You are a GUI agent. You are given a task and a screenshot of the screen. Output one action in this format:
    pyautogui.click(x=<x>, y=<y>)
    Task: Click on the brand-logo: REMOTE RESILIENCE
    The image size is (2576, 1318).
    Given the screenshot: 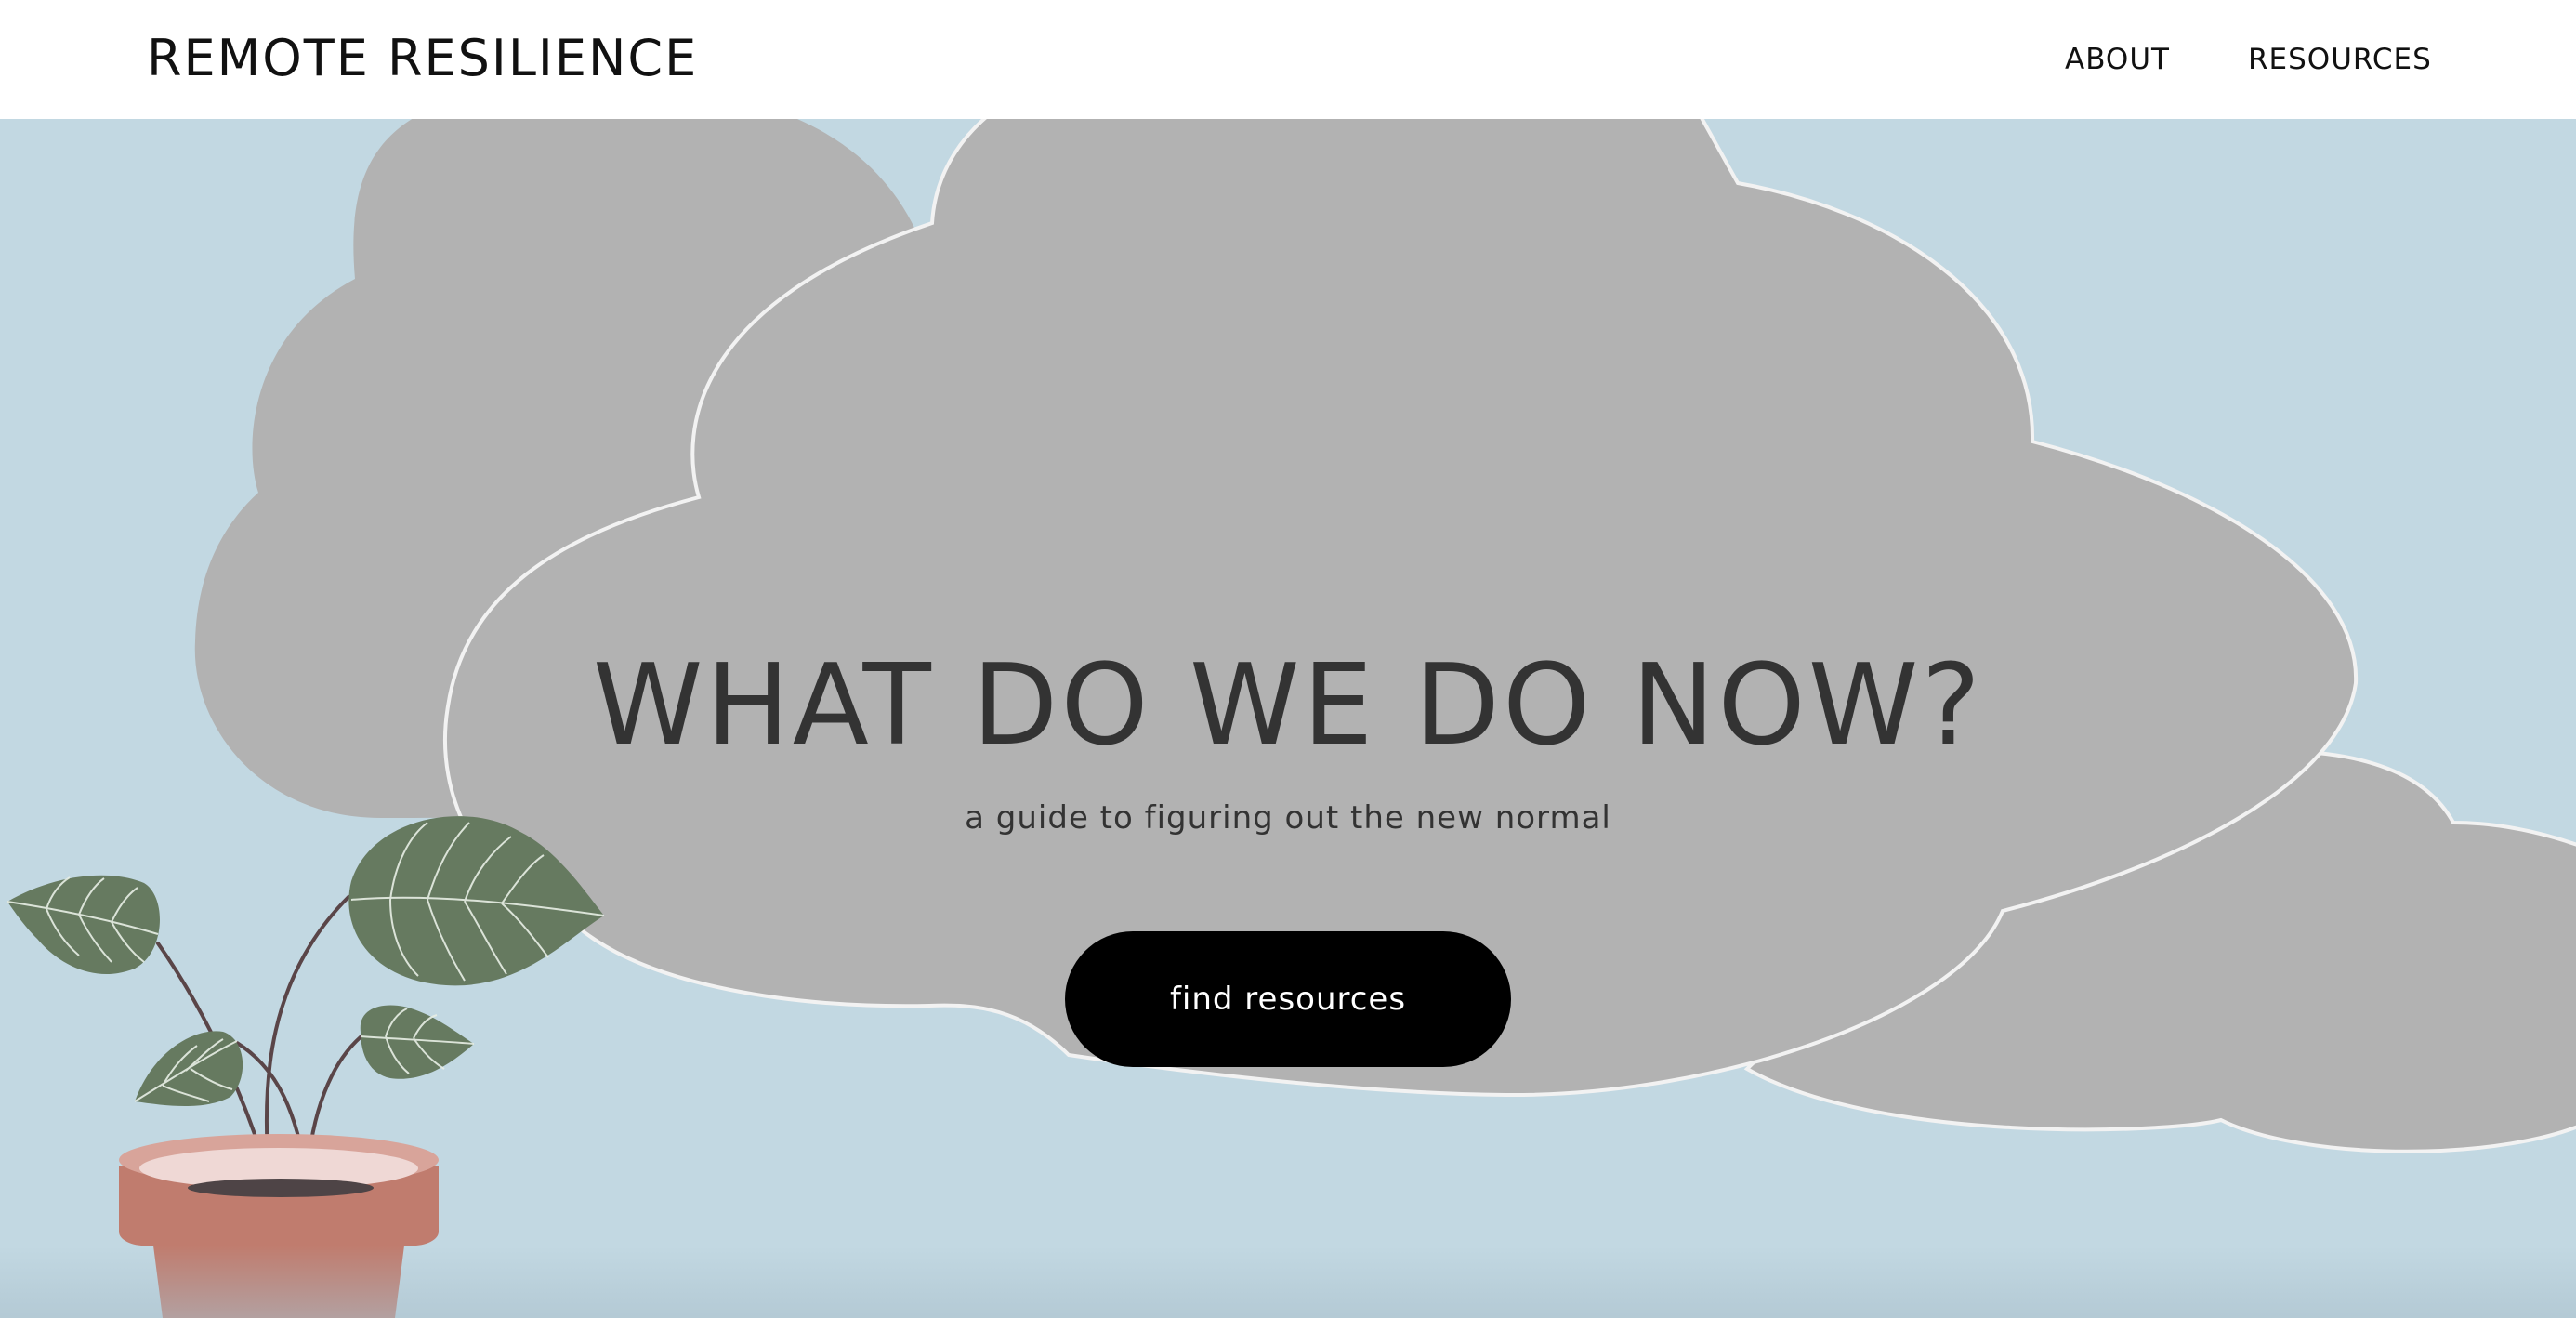 What is the action you would take?
    pyautogui.click(x=422, y=58)
    